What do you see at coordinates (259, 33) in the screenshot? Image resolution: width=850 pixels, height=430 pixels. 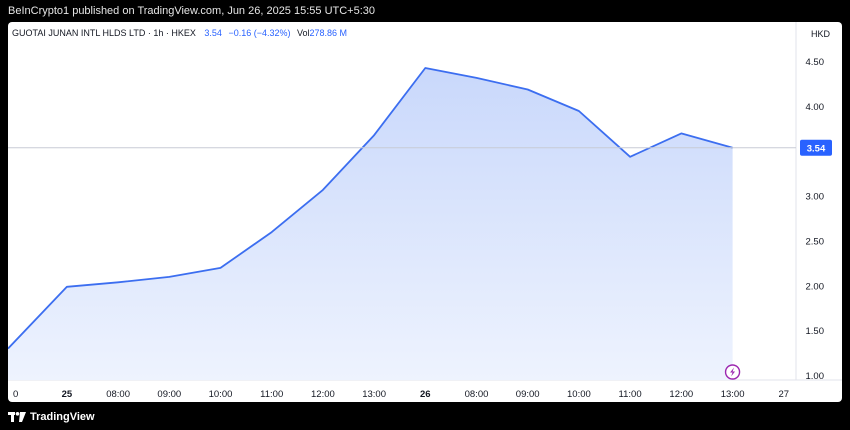 I see `legend-change: −0.16 (−4.32%)` at bounding box center [259, 33].